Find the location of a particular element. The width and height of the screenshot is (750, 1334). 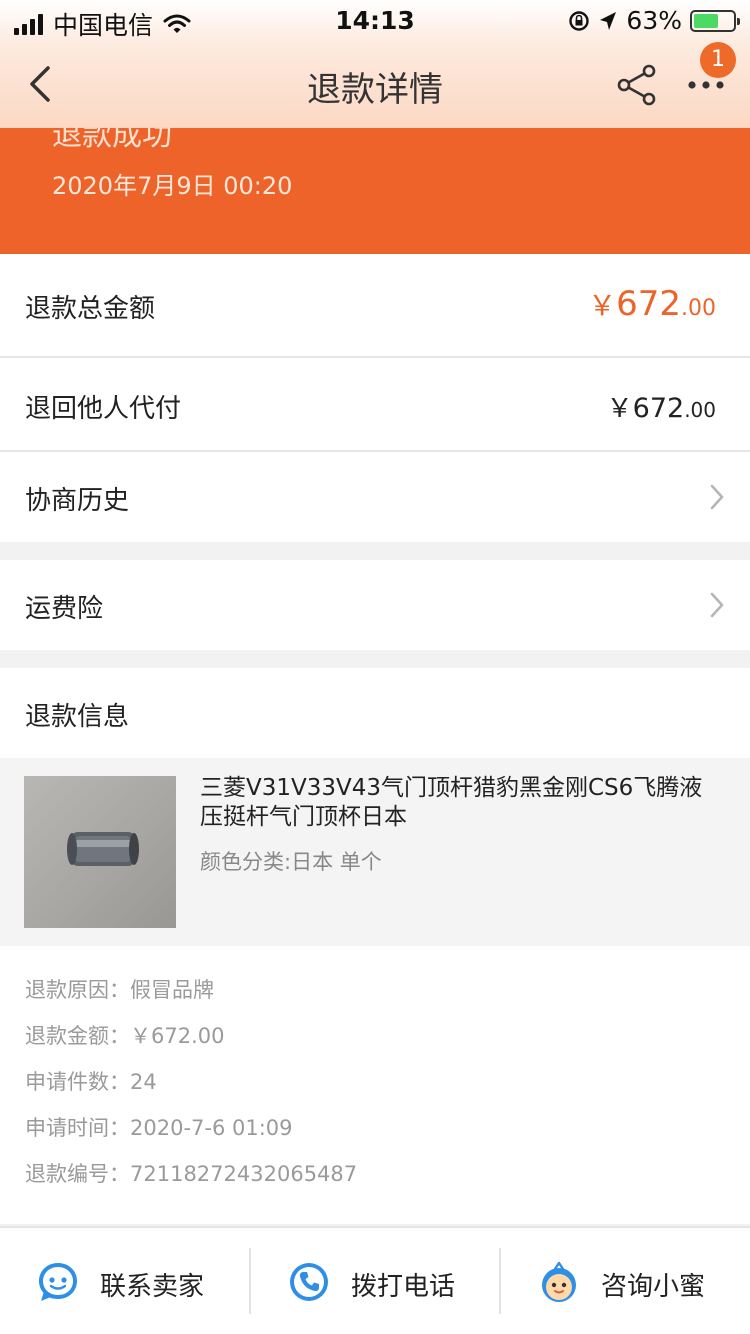

battery-percent: 63% is located at coordinates (654, 20).